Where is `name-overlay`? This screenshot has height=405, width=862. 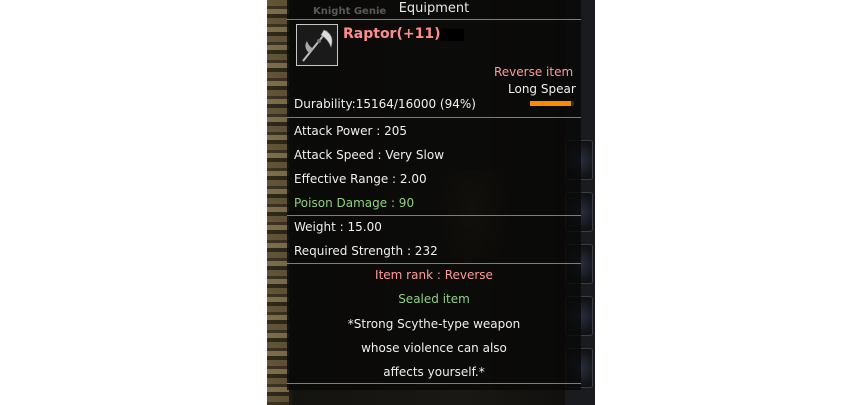
name-overlay is located at coordinates (452, 35).